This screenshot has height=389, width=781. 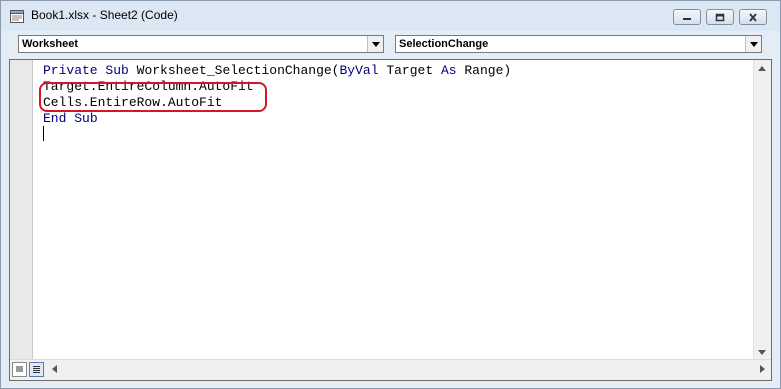 I want to click on horizontal-scrollbar, so click(x=408, y=369).